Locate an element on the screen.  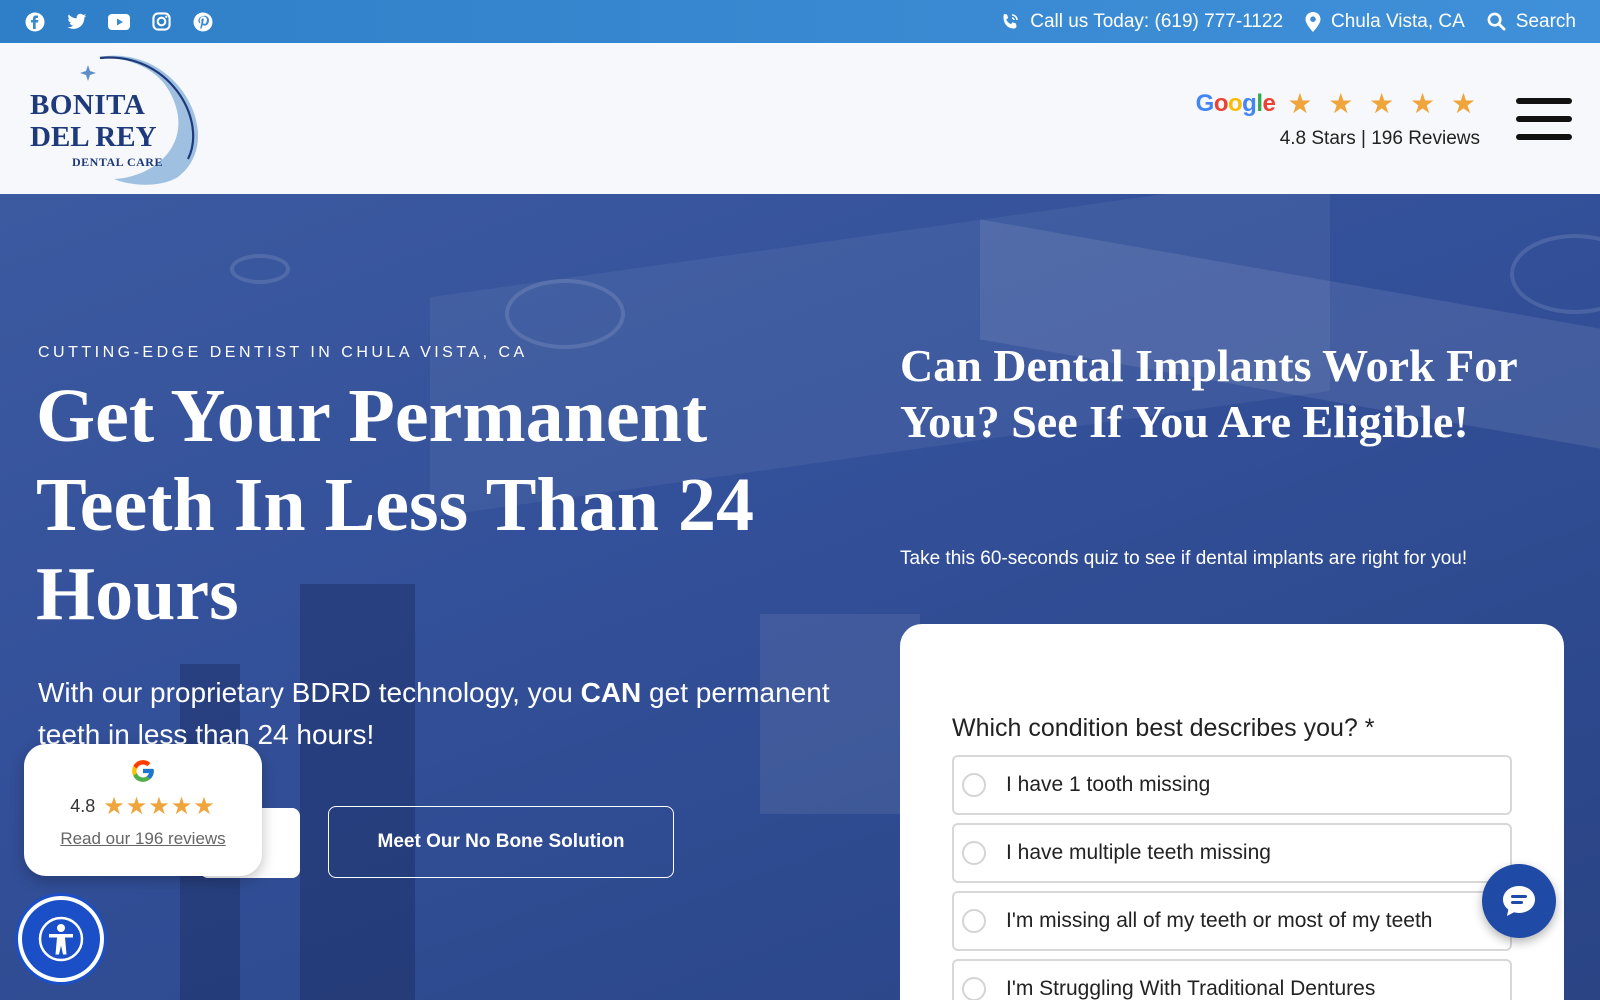
logo-line-3: DENTAL CARE is located at coordinates (117, 161).